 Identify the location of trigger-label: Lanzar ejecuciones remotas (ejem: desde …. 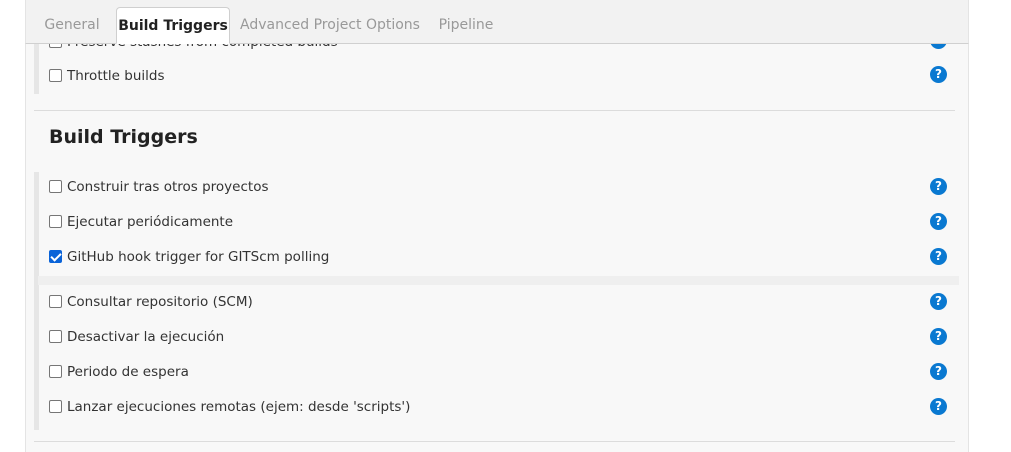
(239, 407).